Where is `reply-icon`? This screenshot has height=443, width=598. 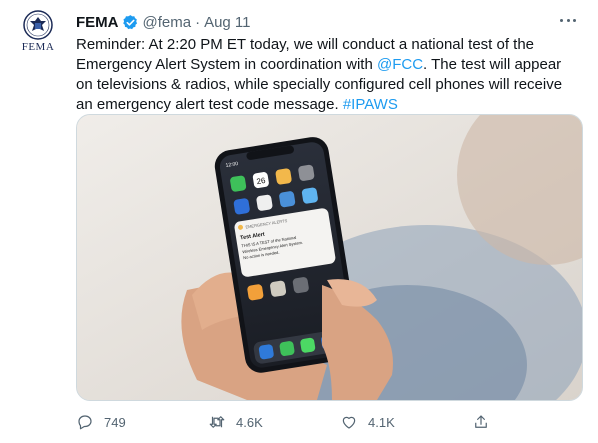 reply-icon is located at coordinates (85, 422).